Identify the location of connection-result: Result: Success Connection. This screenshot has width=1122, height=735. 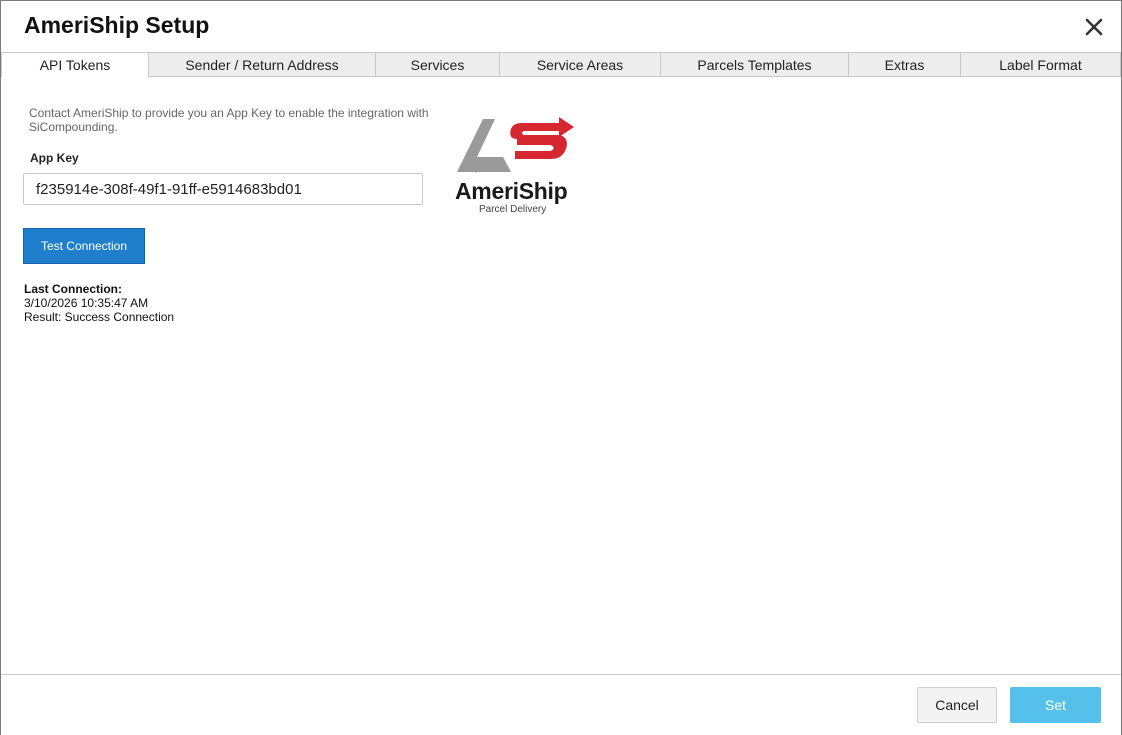
(99, 317).